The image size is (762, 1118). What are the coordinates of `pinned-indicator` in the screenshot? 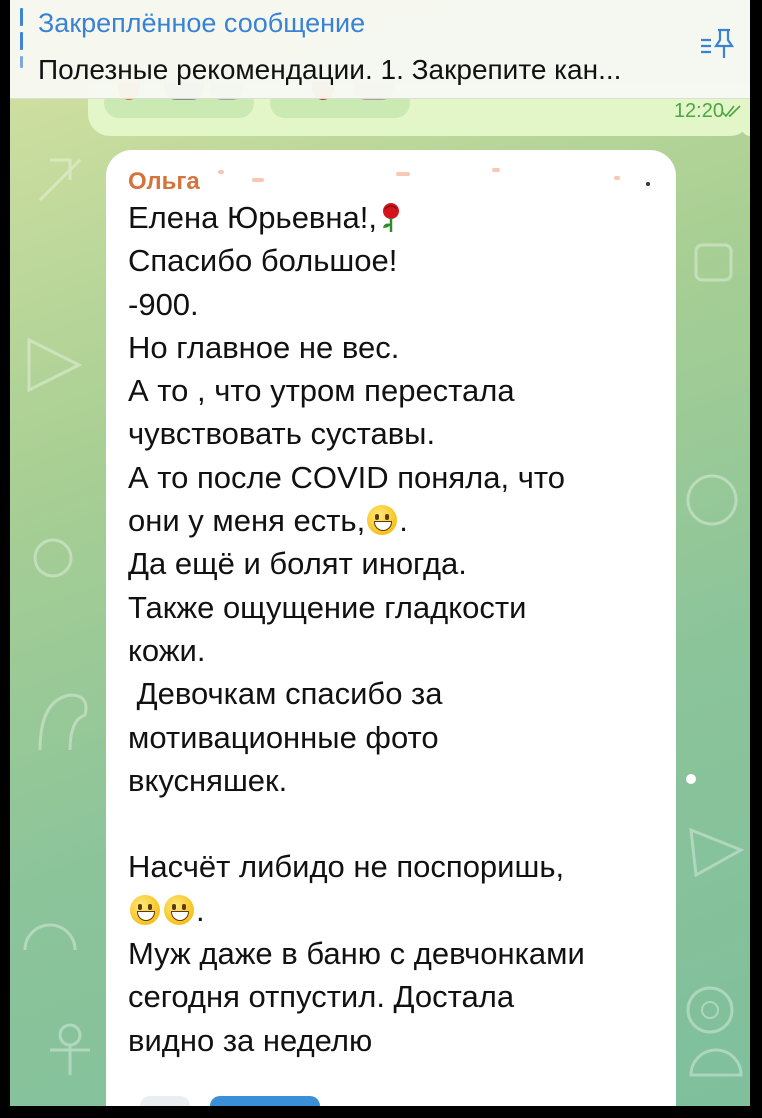 It's located at (21, 48).